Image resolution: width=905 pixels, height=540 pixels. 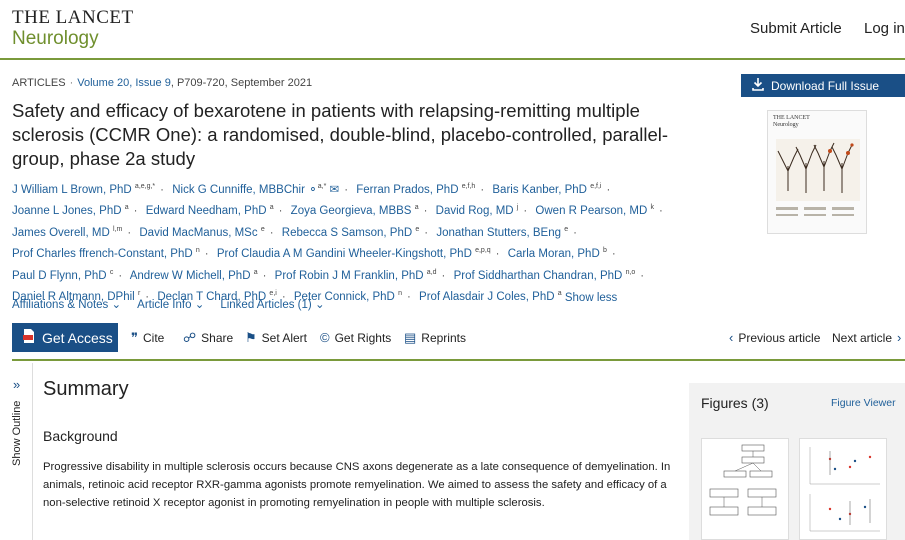 I want to click on outline-rail: » Show Outline, so click(x=19, y=457).